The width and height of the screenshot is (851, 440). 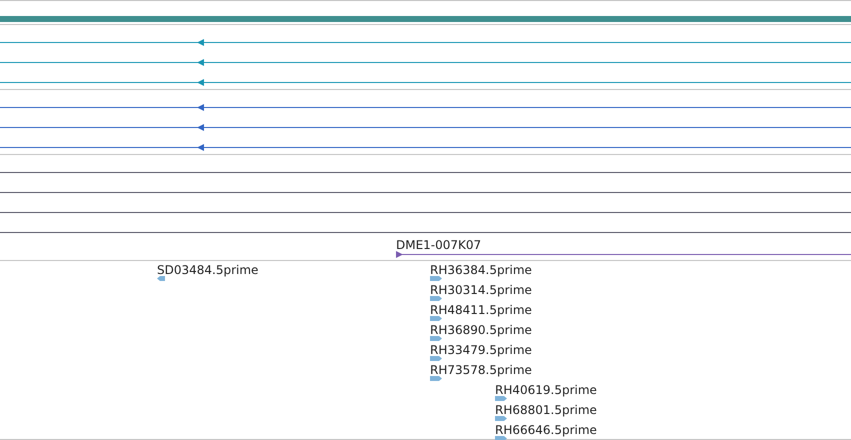 I want to click on feature-label: RH36384.5prime, so click(x=481, y=269).